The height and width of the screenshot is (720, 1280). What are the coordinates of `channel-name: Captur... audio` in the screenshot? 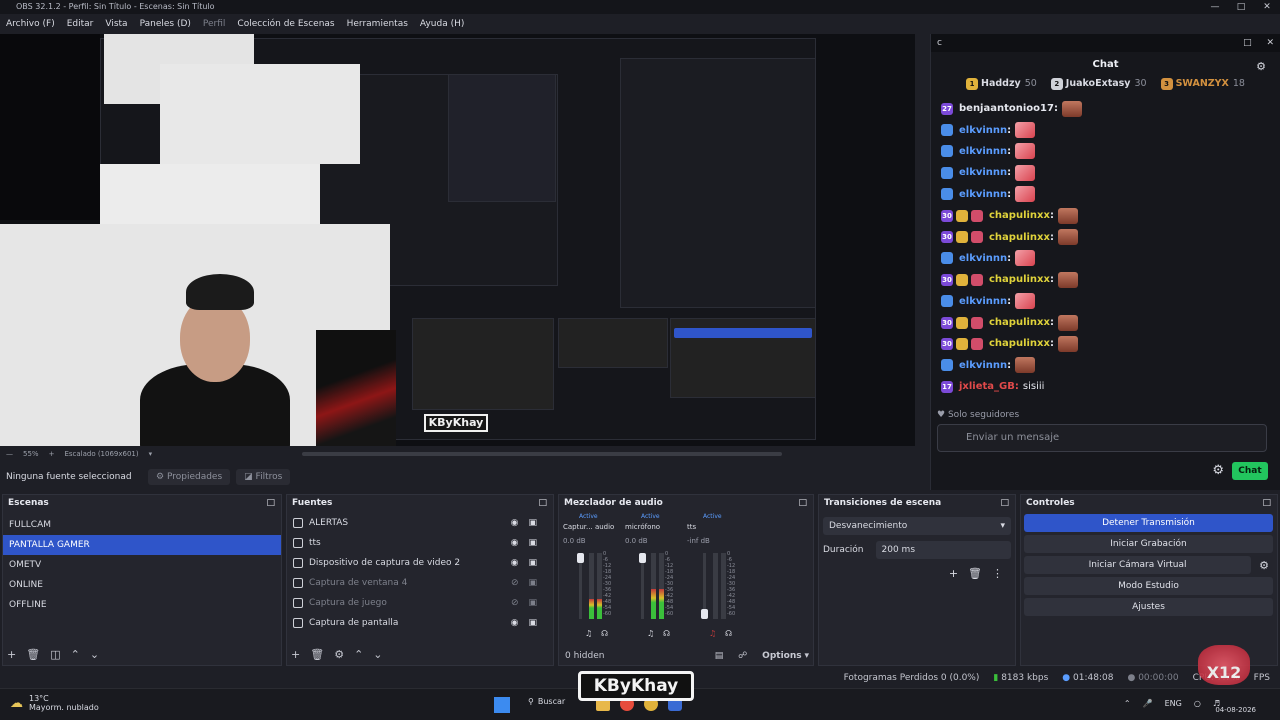 It's located at (588, 527).